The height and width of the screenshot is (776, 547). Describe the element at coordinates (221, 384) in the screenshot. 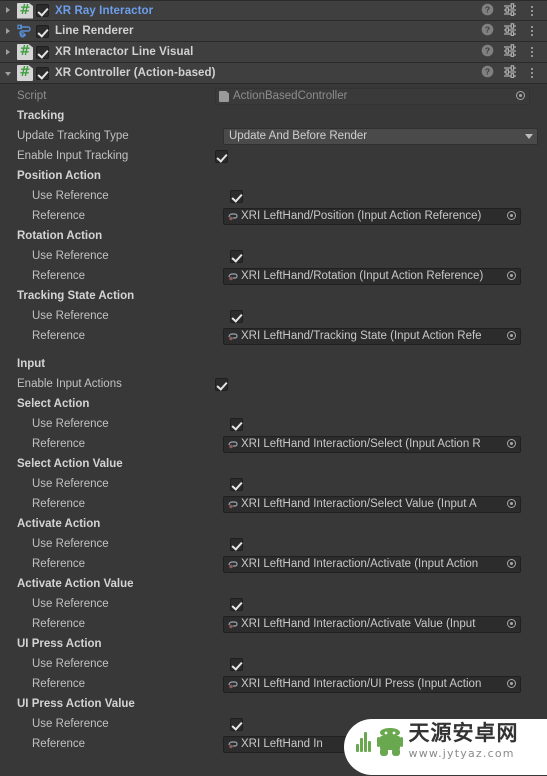

I see `checkbox-enable-input-actions` at that location.